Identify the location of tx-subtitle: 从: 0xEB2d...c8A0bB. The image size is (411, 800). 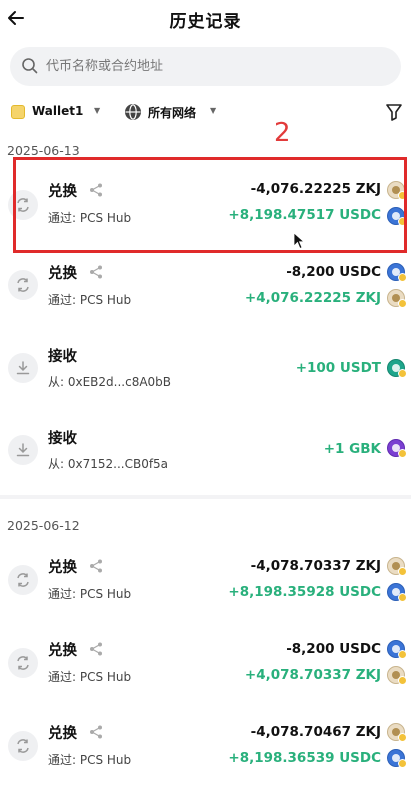
(110, 382).